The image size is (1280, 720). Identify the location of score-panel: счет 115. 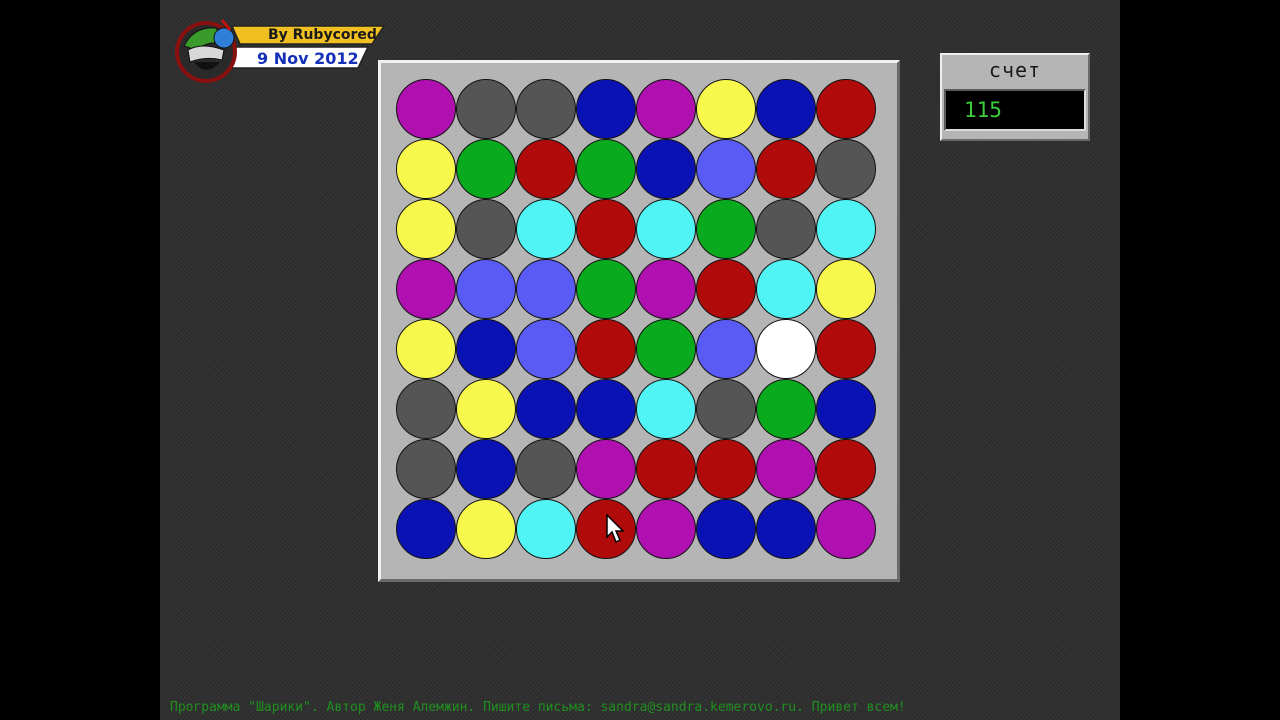
(1015, 97).